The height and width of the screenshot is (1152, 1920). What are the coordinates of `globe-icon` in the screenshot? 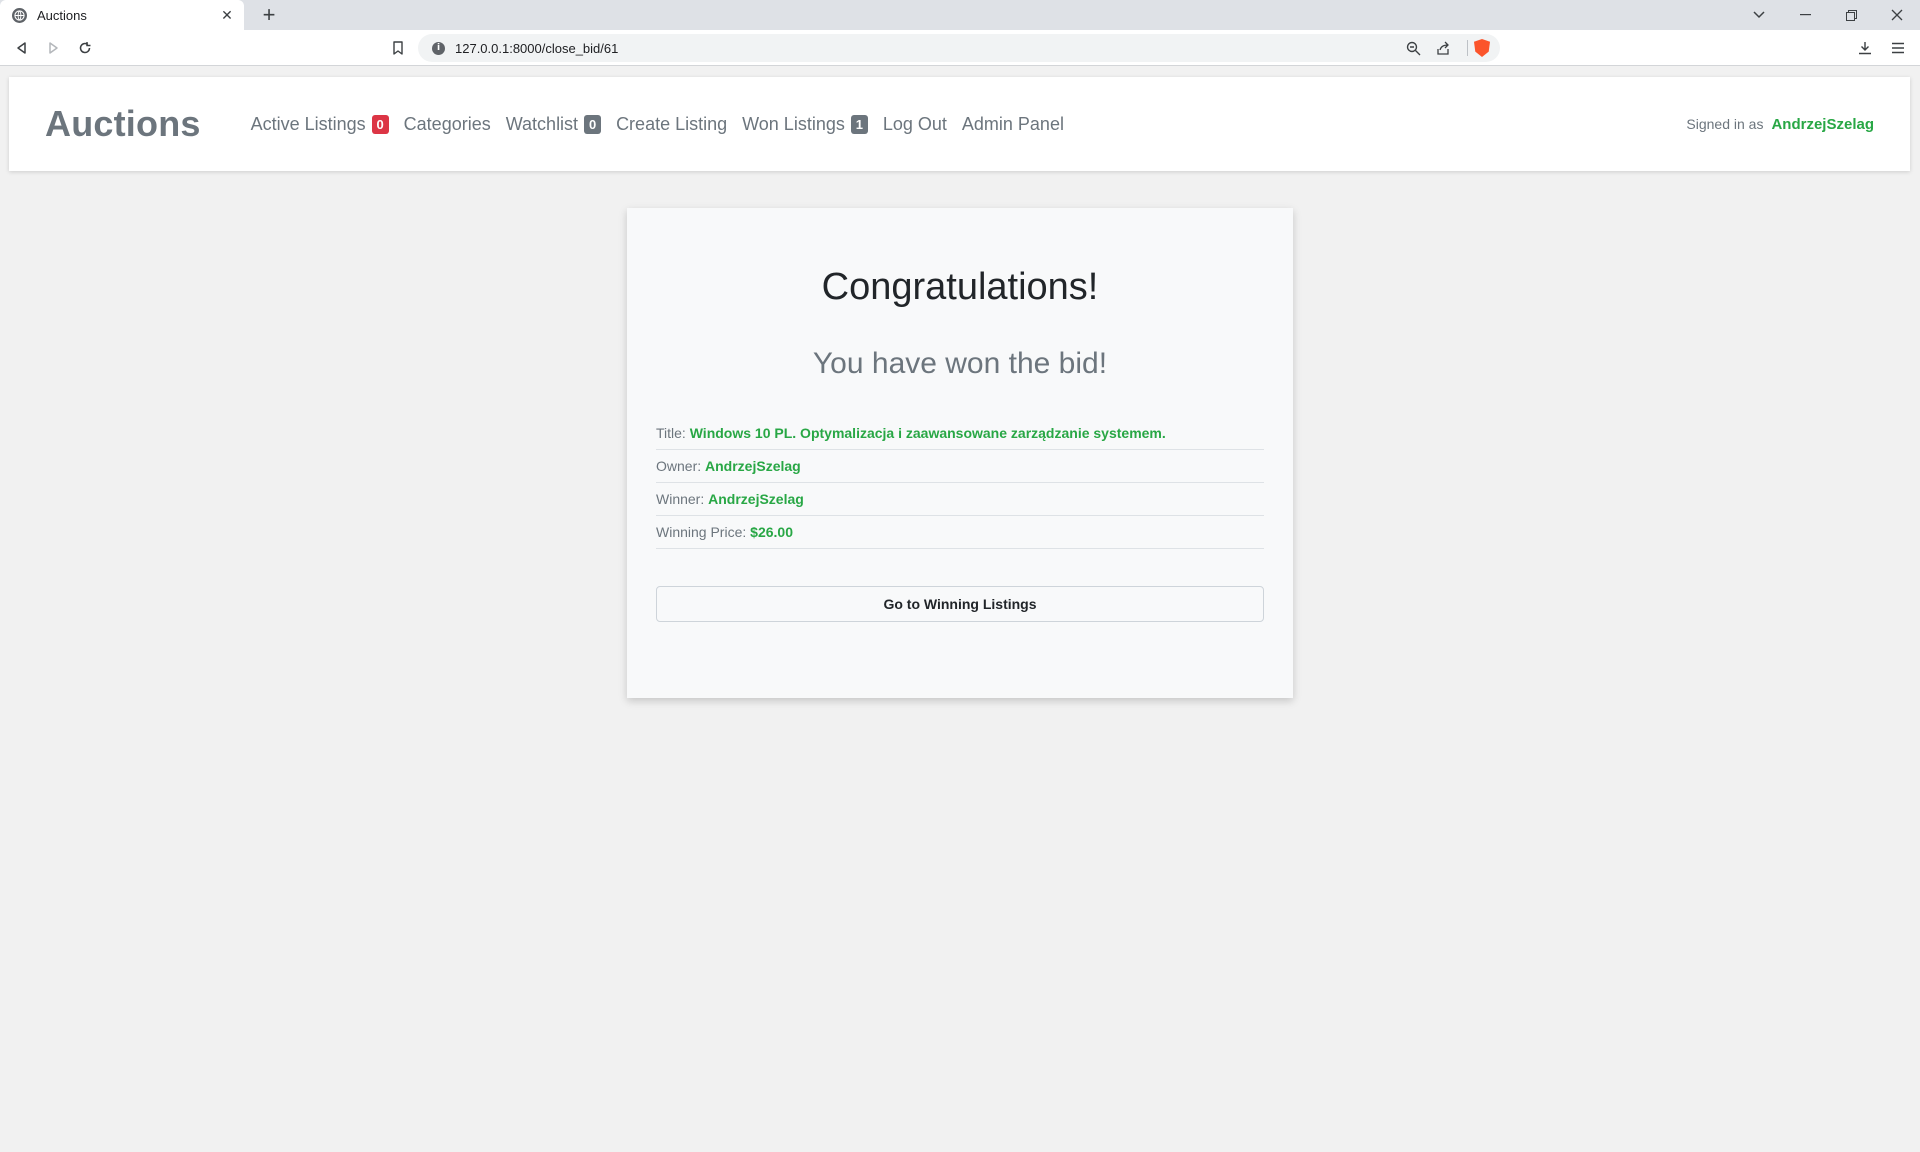 It's located at (19, 15).